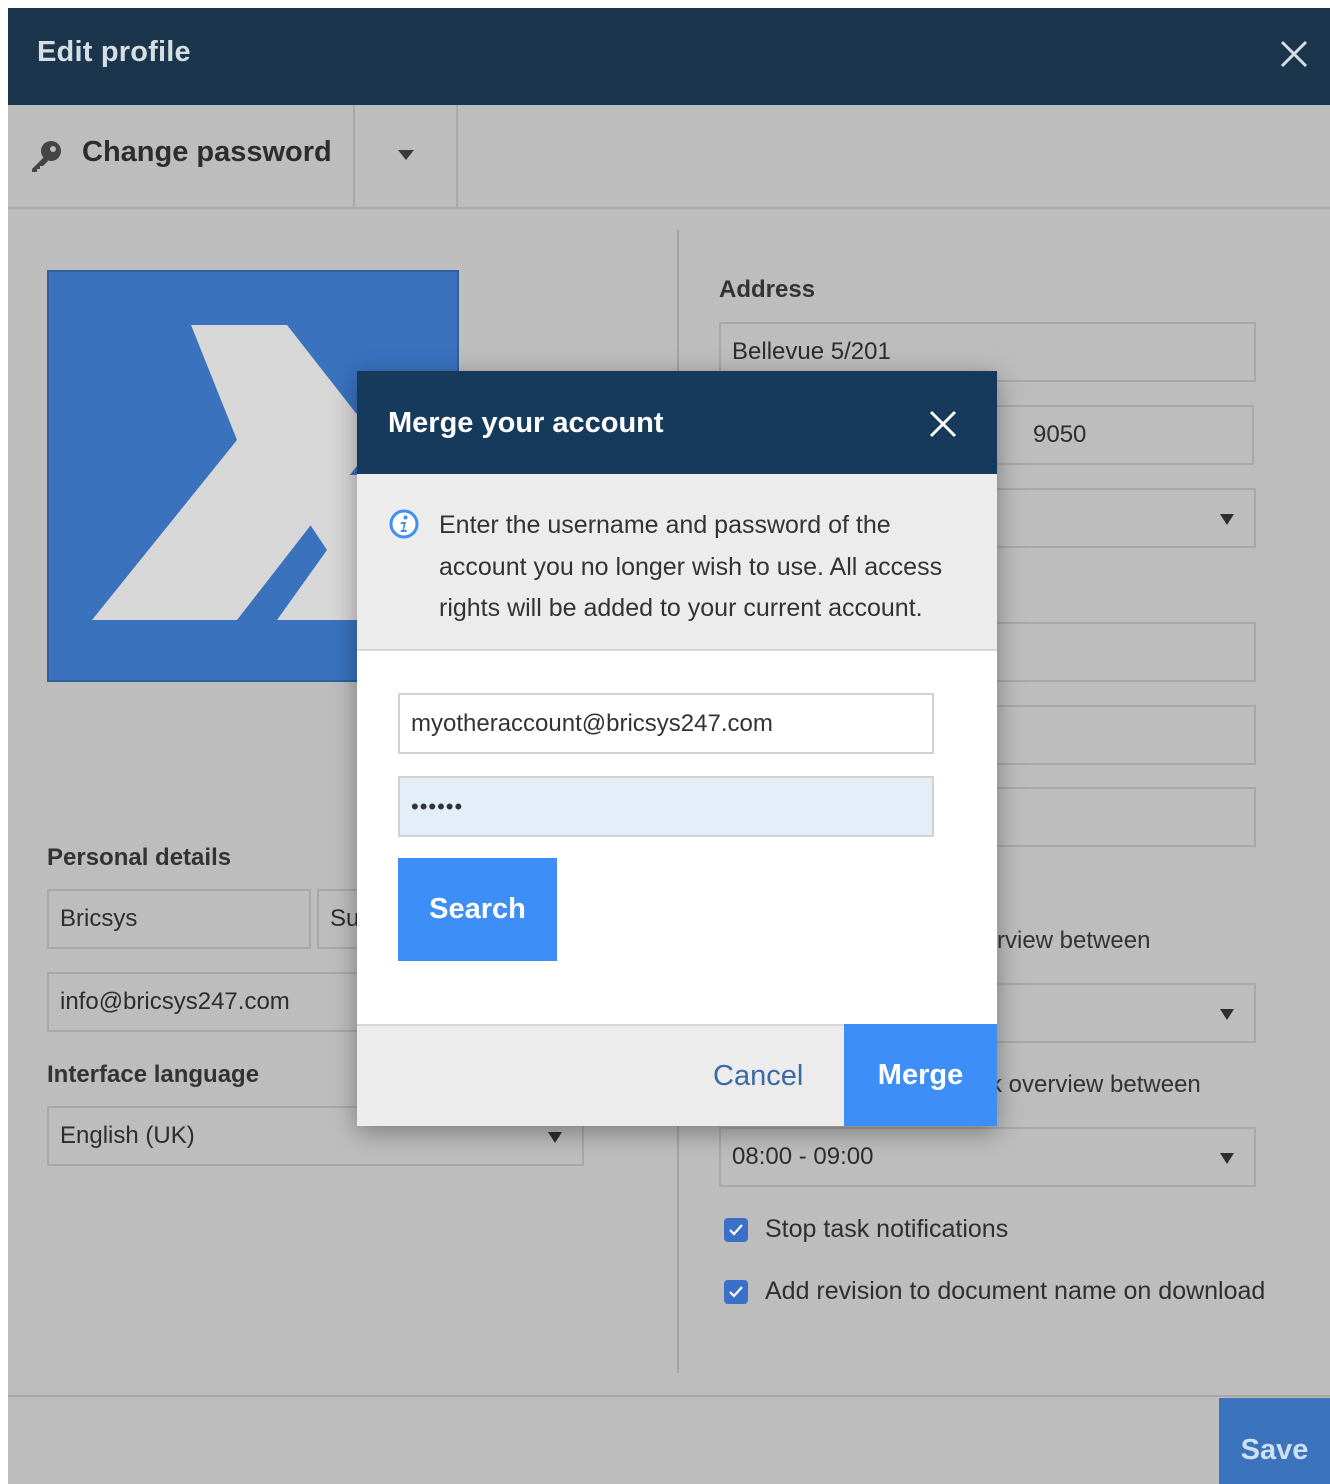  I want to click on more-actions-dropdown, so click(406, 156).